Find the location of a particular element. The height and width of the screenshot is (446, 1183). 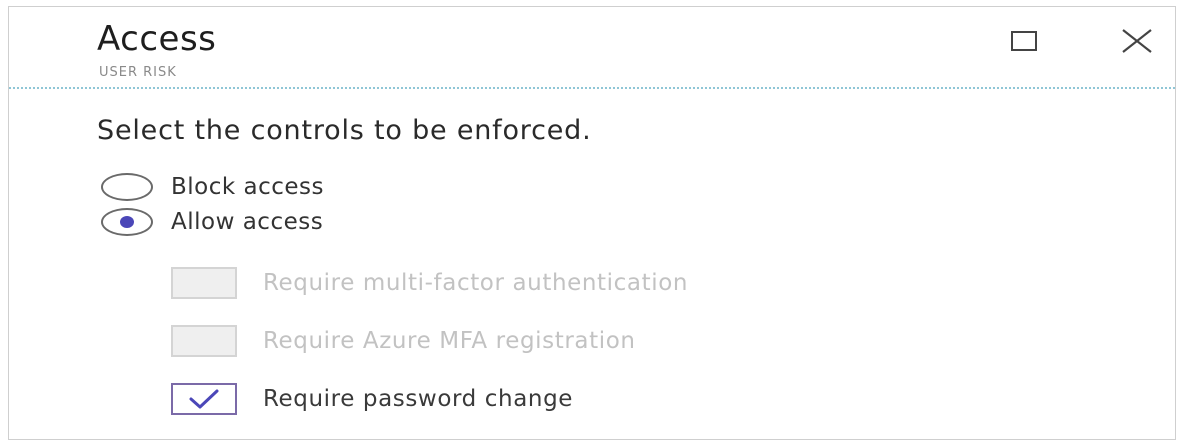

radio-block-access: Block access is located at coordinates (212, 187).